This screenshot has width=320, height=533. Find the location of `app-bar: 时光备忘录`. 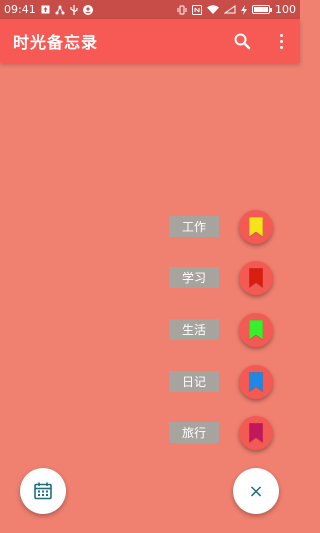

app-bar: 时光备忘录 is located at coordinates (150, 41).